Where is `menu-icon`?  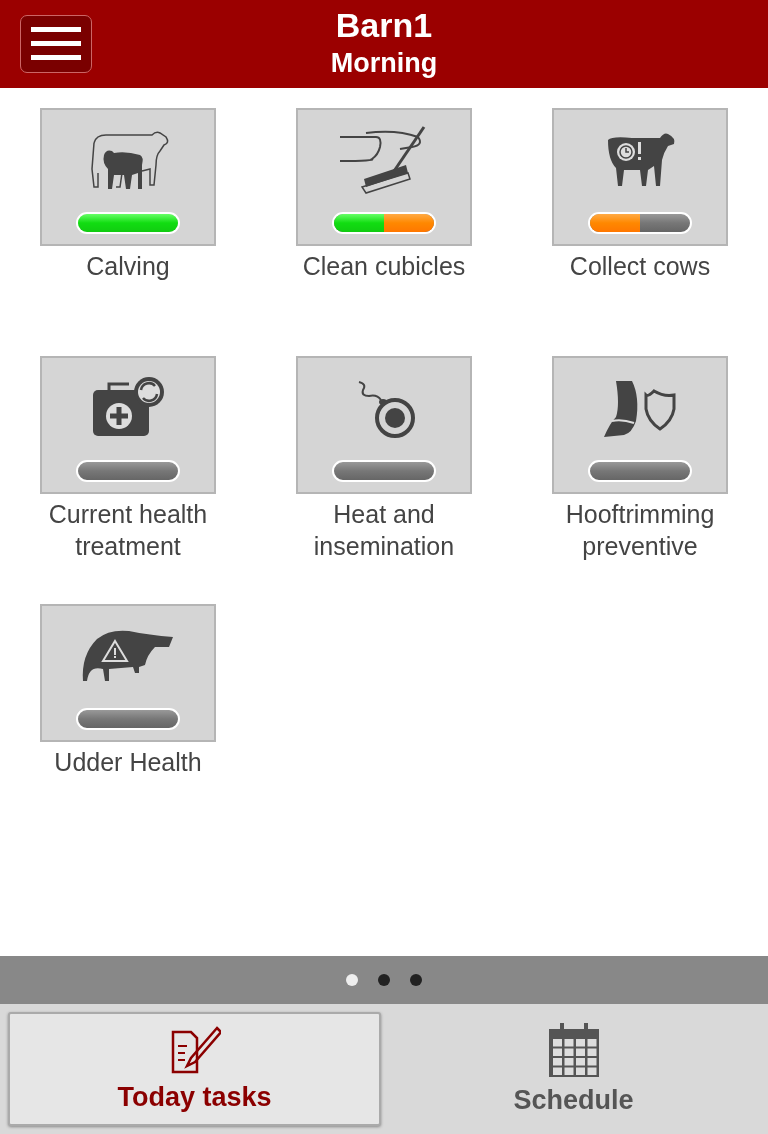 menu-icon is located at coordinates (56, 44).